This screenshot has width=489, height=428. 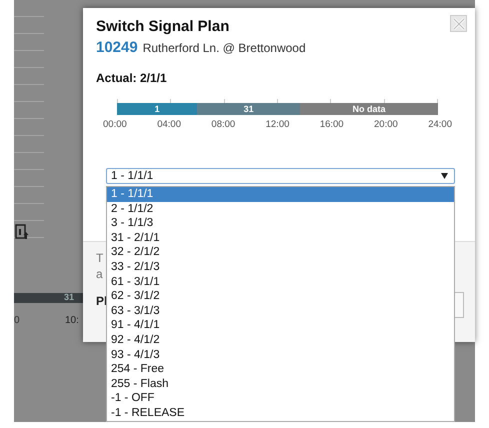 What do you see at coordinates (17, 320) in the screenshot?
I see `time-label: 0` at bounding box center [17, 320].